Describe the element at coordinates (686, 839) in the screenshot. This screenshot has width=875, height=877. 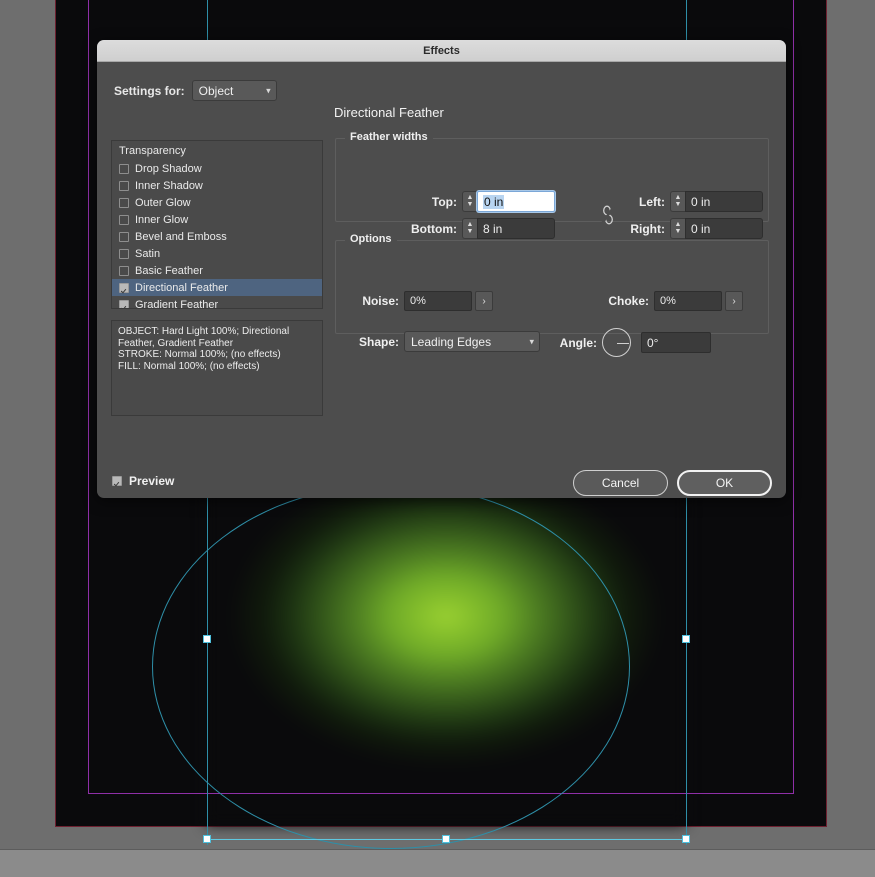
I see `selection-handle-bottom-right` at that location.